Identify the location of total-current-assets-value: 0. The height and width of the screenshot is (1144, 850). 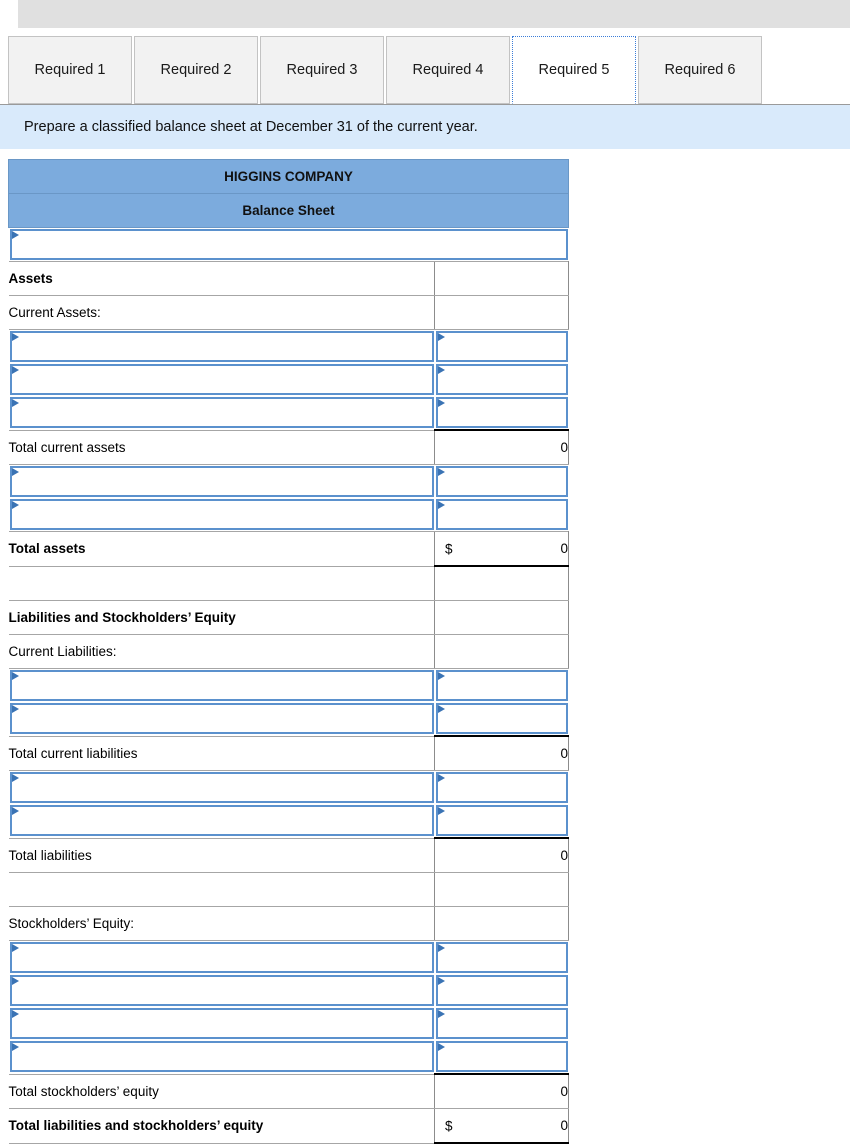
(501, 447).